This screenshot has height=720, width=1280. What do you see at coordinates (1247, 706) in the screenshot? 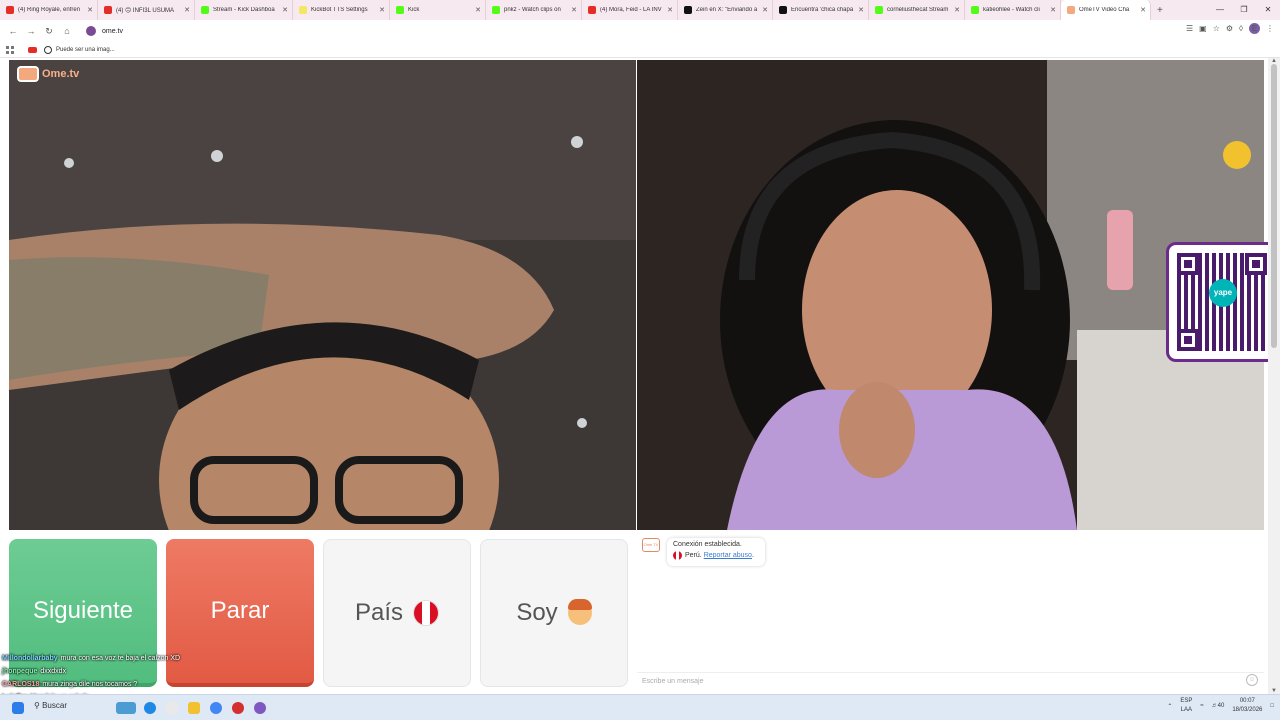
I see `clock: 00:07 18/03/2026` at bounding box center [1247, 706].